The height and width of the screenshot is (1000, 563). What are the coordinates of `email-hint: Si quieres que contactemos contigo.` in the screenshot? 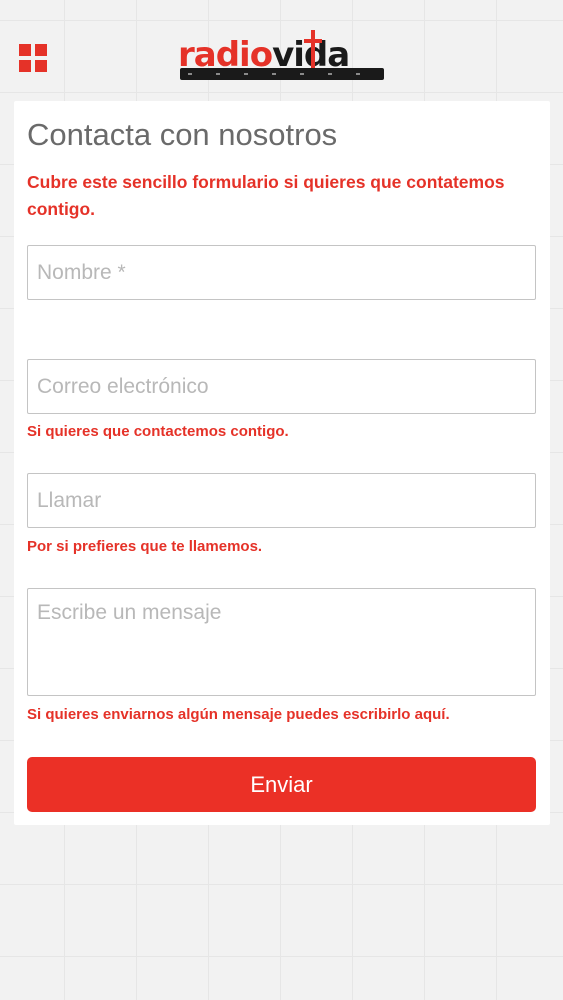 It's located at (158, 431).